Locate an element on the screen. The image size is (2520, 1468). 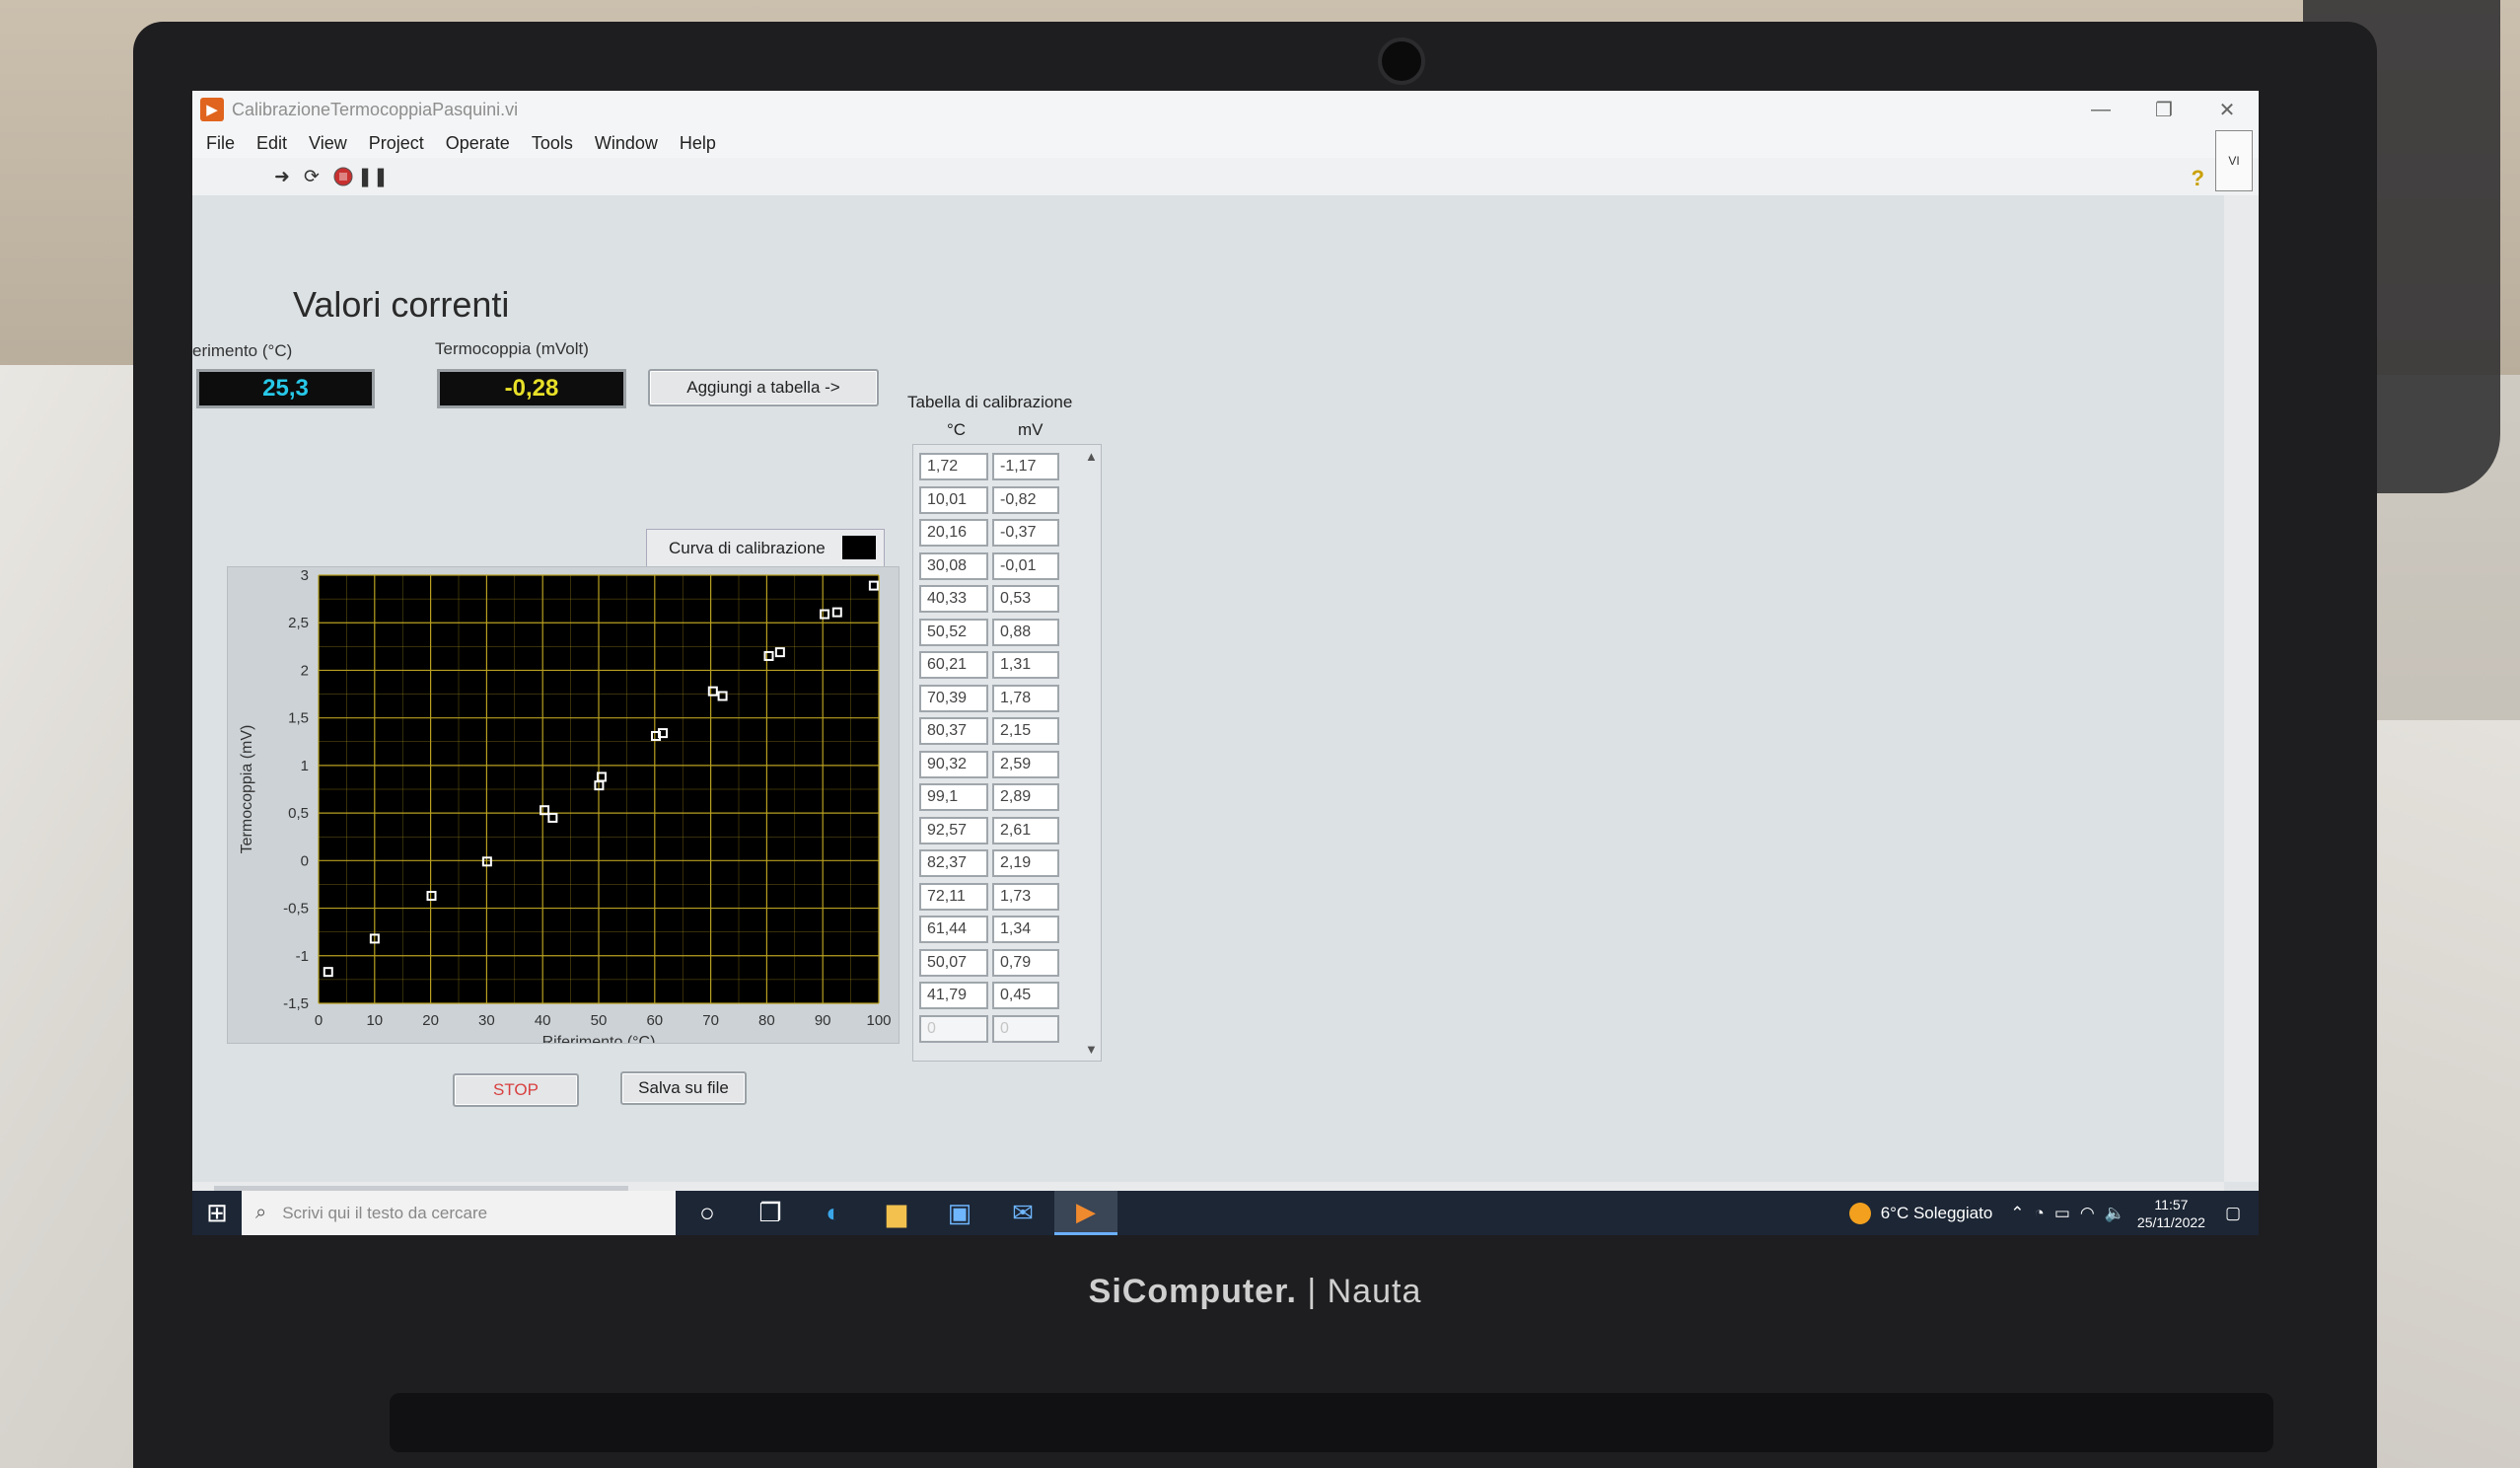
reference-indicator: 25,3 is located at coordinates (285, 389).